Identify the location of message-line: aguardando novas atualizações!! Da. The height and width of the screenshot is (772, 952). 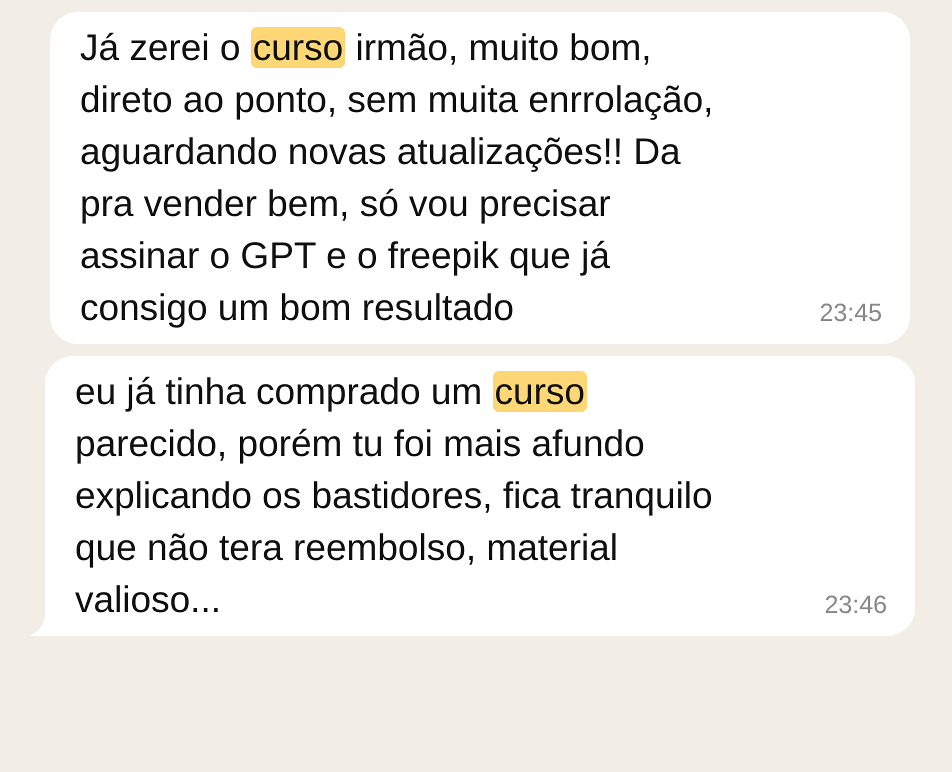
(381, 152).